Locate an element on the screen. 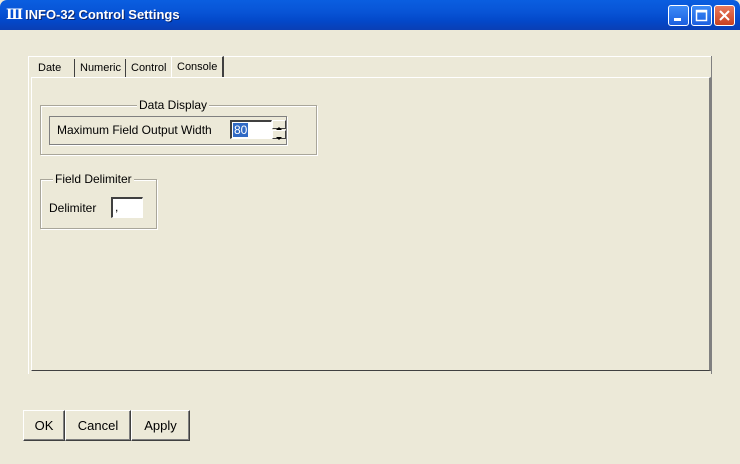  minimize-button is located at coordinates (678, 15).